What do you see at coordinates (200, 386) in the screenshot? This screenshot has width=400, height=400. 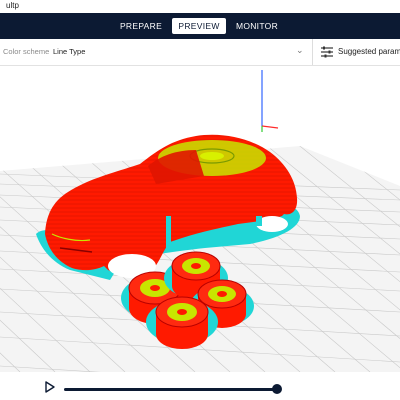 I see `layer-playback-bar` at bounding box center [200, 386].